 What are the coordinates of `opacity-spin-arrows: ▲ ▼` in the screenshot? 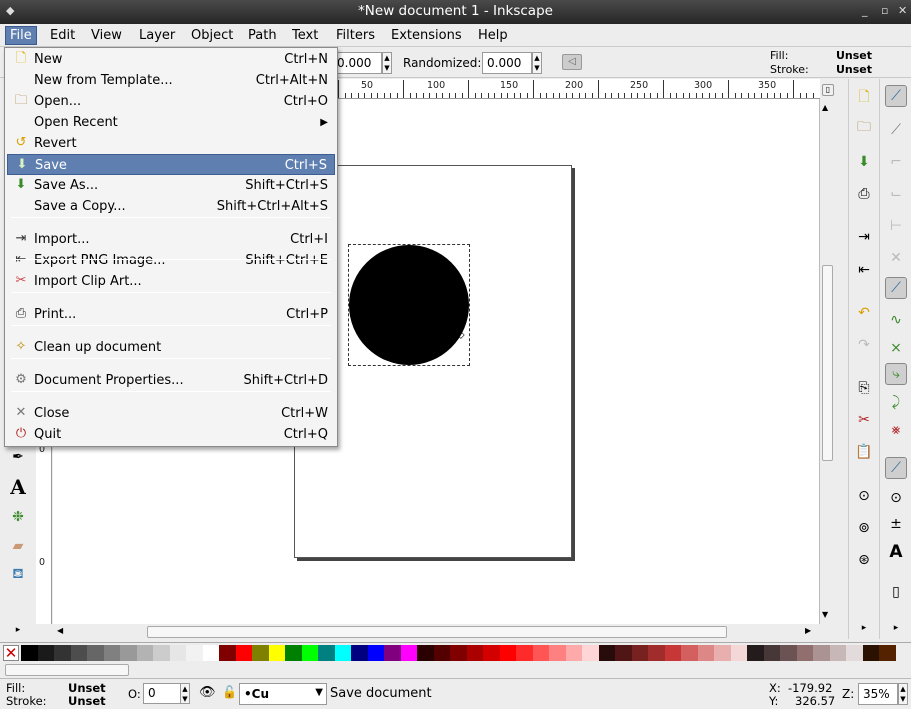 It's located at (185, 693).